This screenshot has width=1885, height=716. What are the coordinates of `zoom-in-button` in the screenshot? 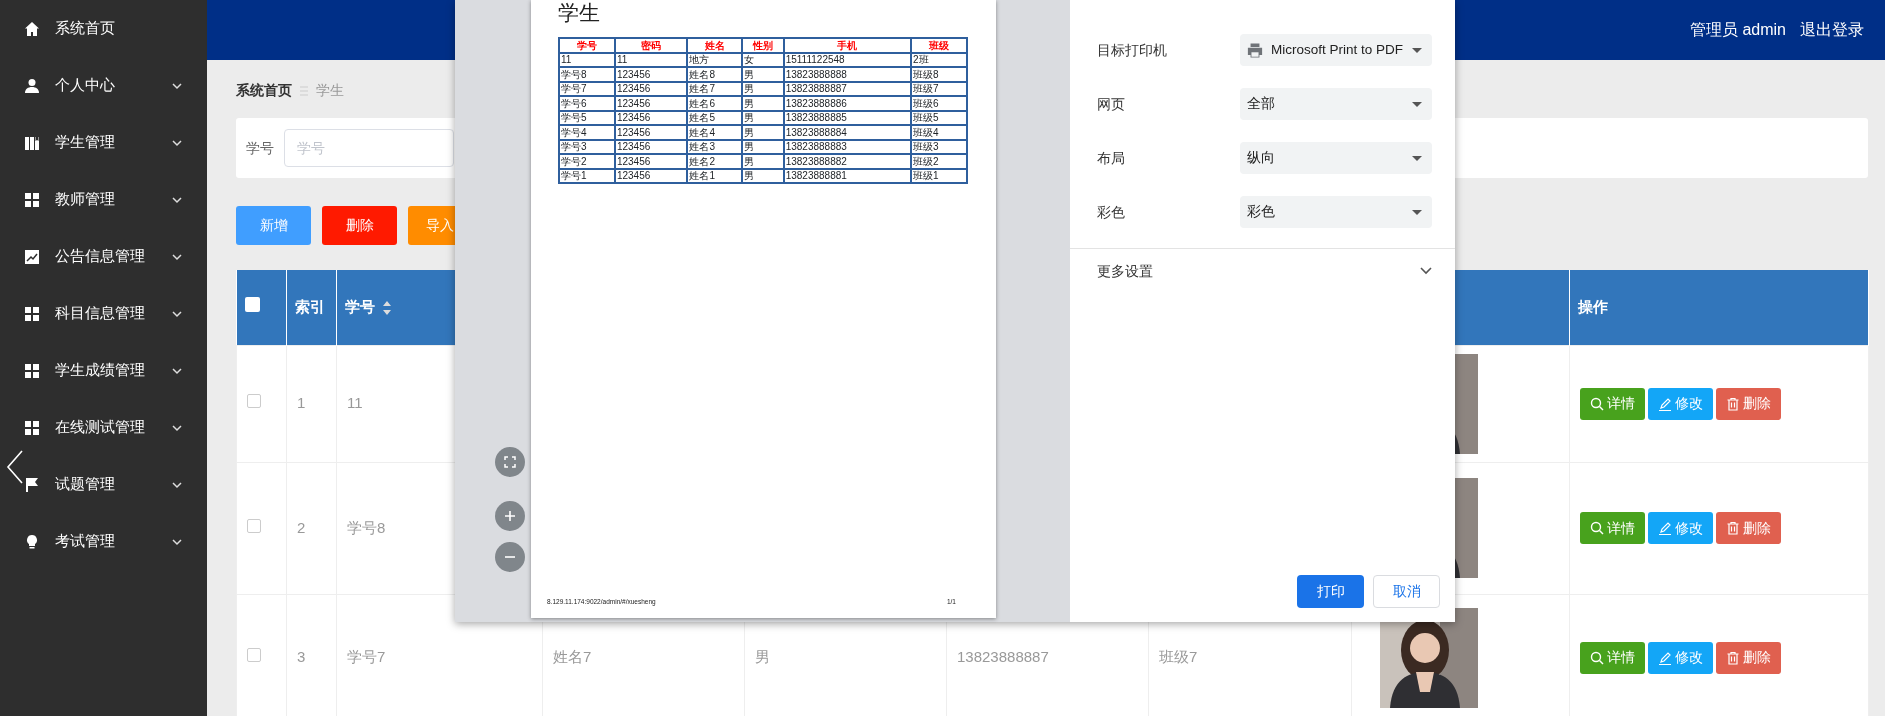 It's located at (510, 516).